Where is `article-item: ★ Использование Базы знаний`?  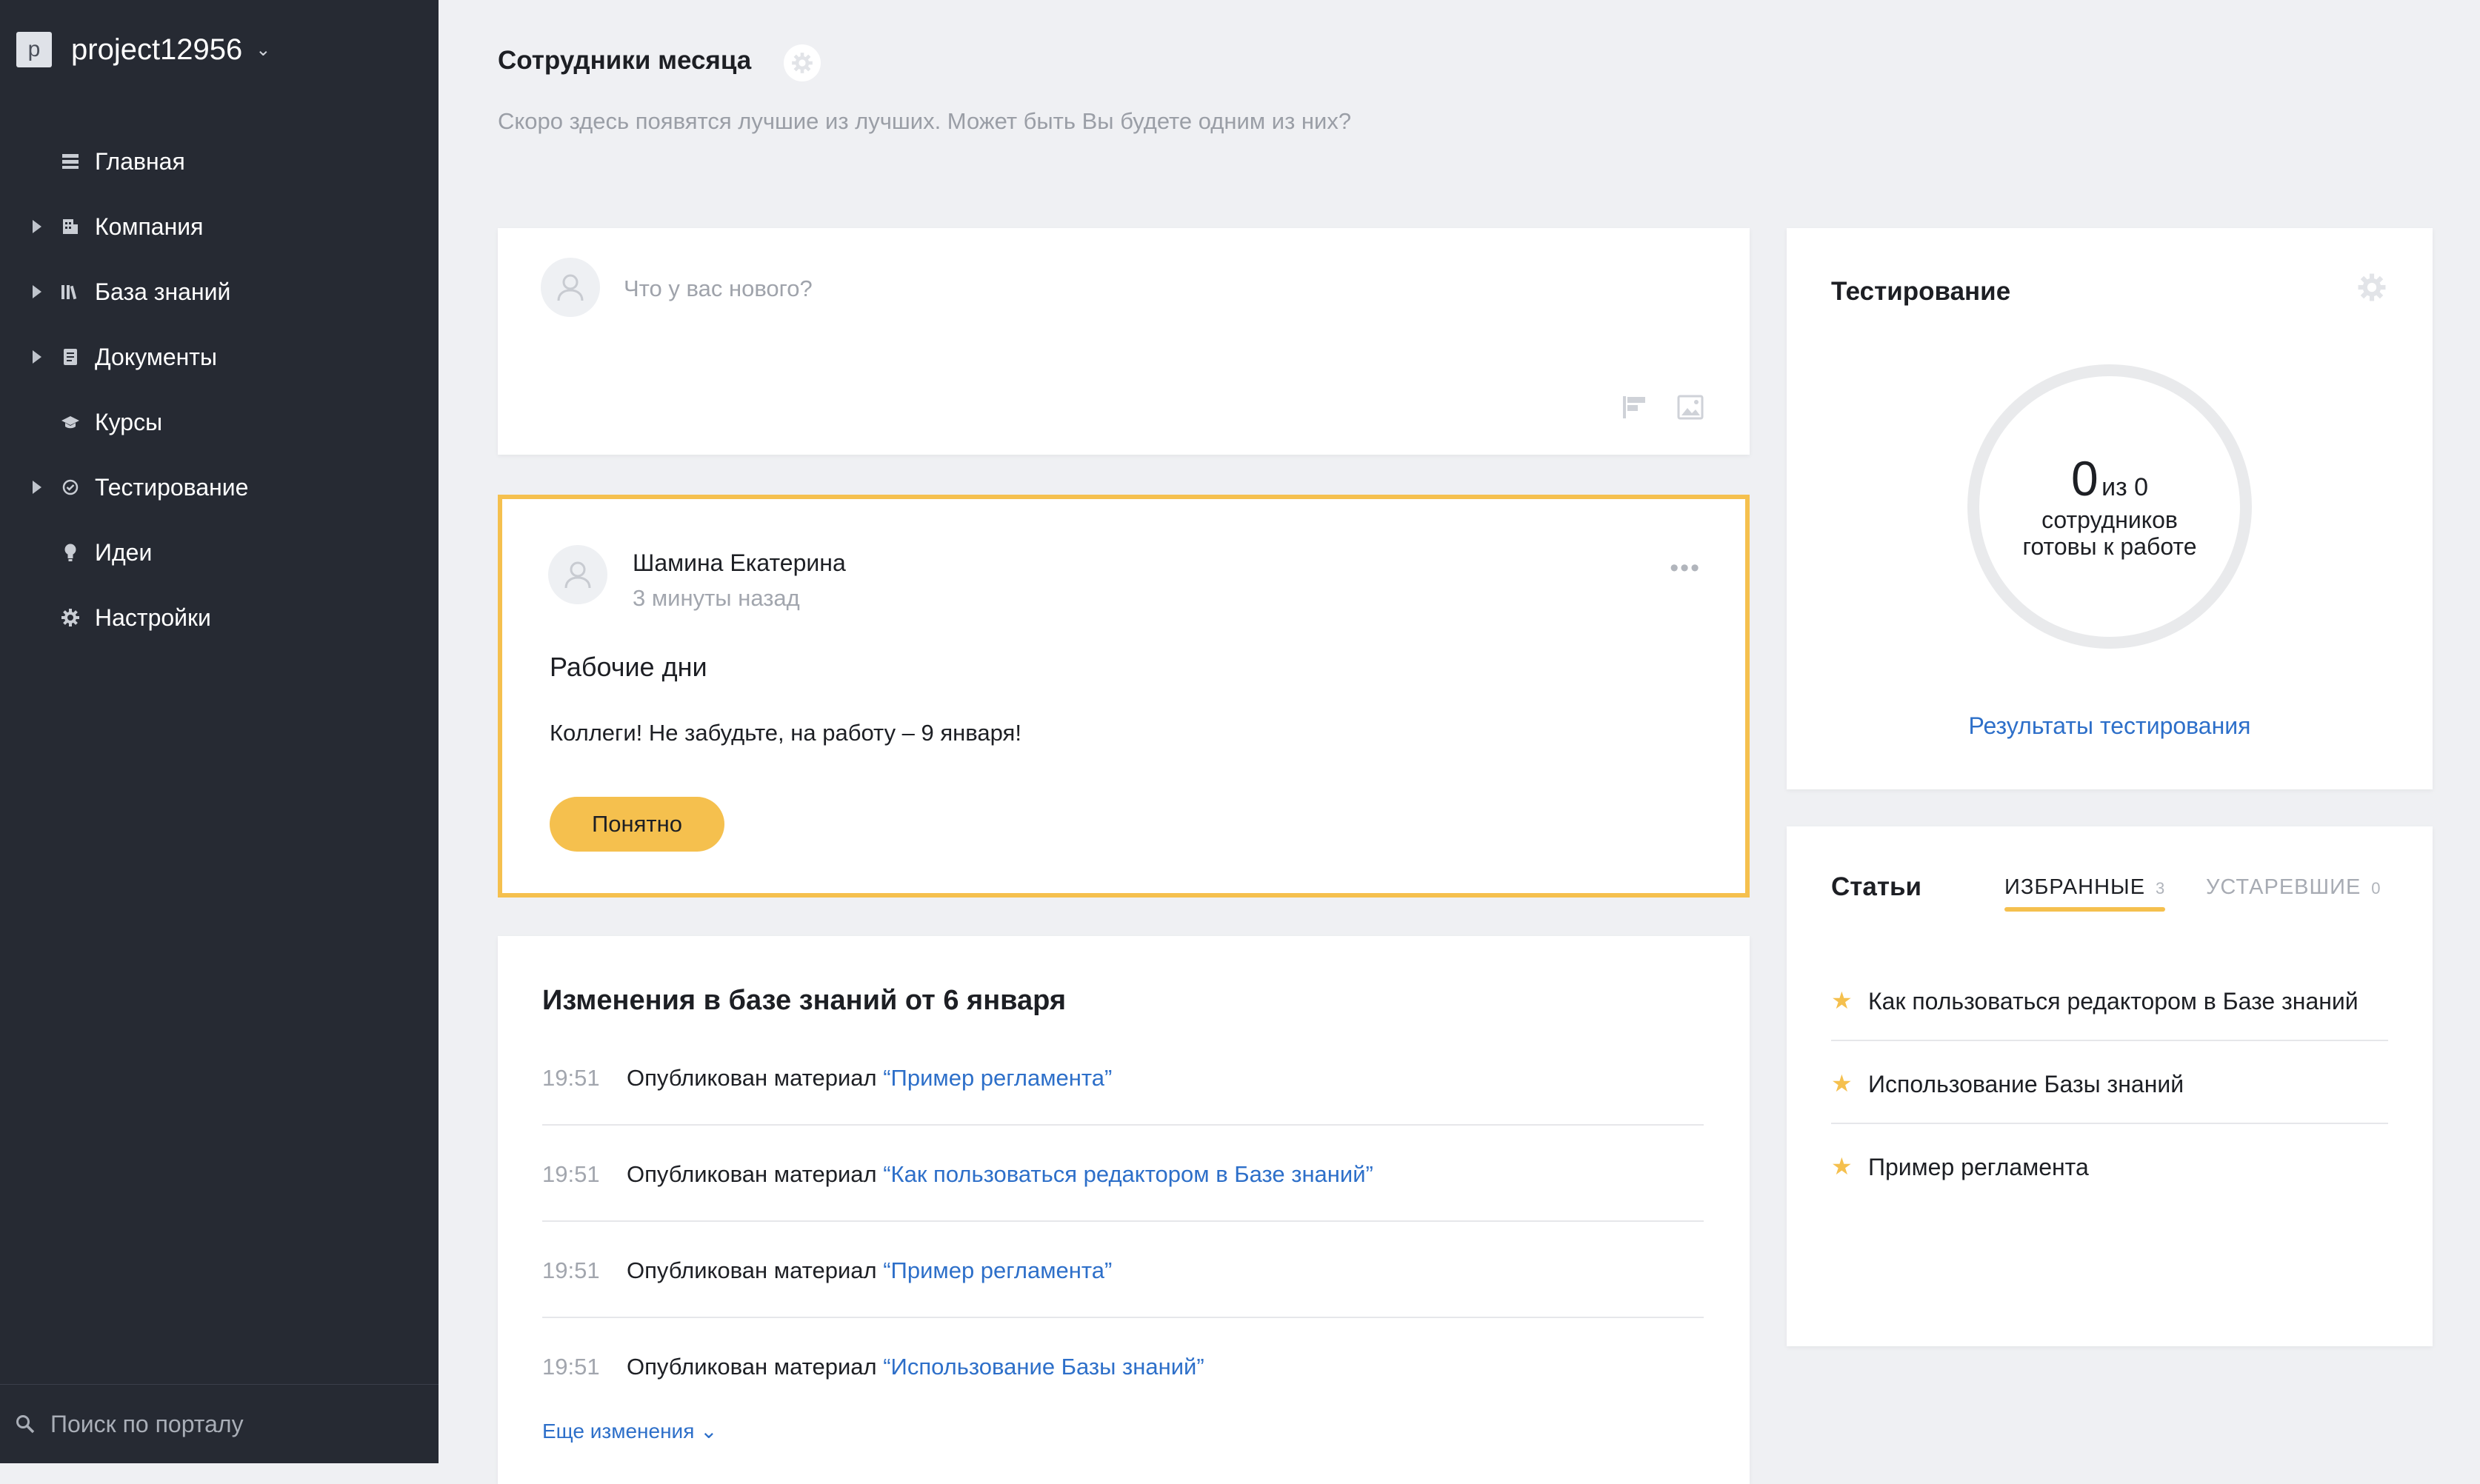
article-item: ★ Использование Базы знаний is located at coordinates (2109, 1082).